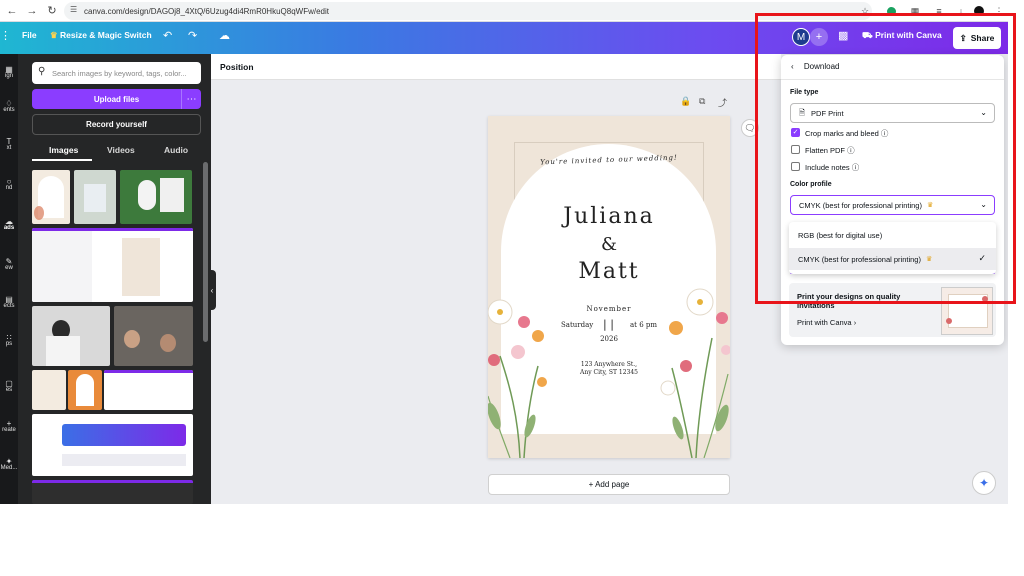 The image size is (1024, 576). I want to click on tab-images: Images, so click(63, 150).